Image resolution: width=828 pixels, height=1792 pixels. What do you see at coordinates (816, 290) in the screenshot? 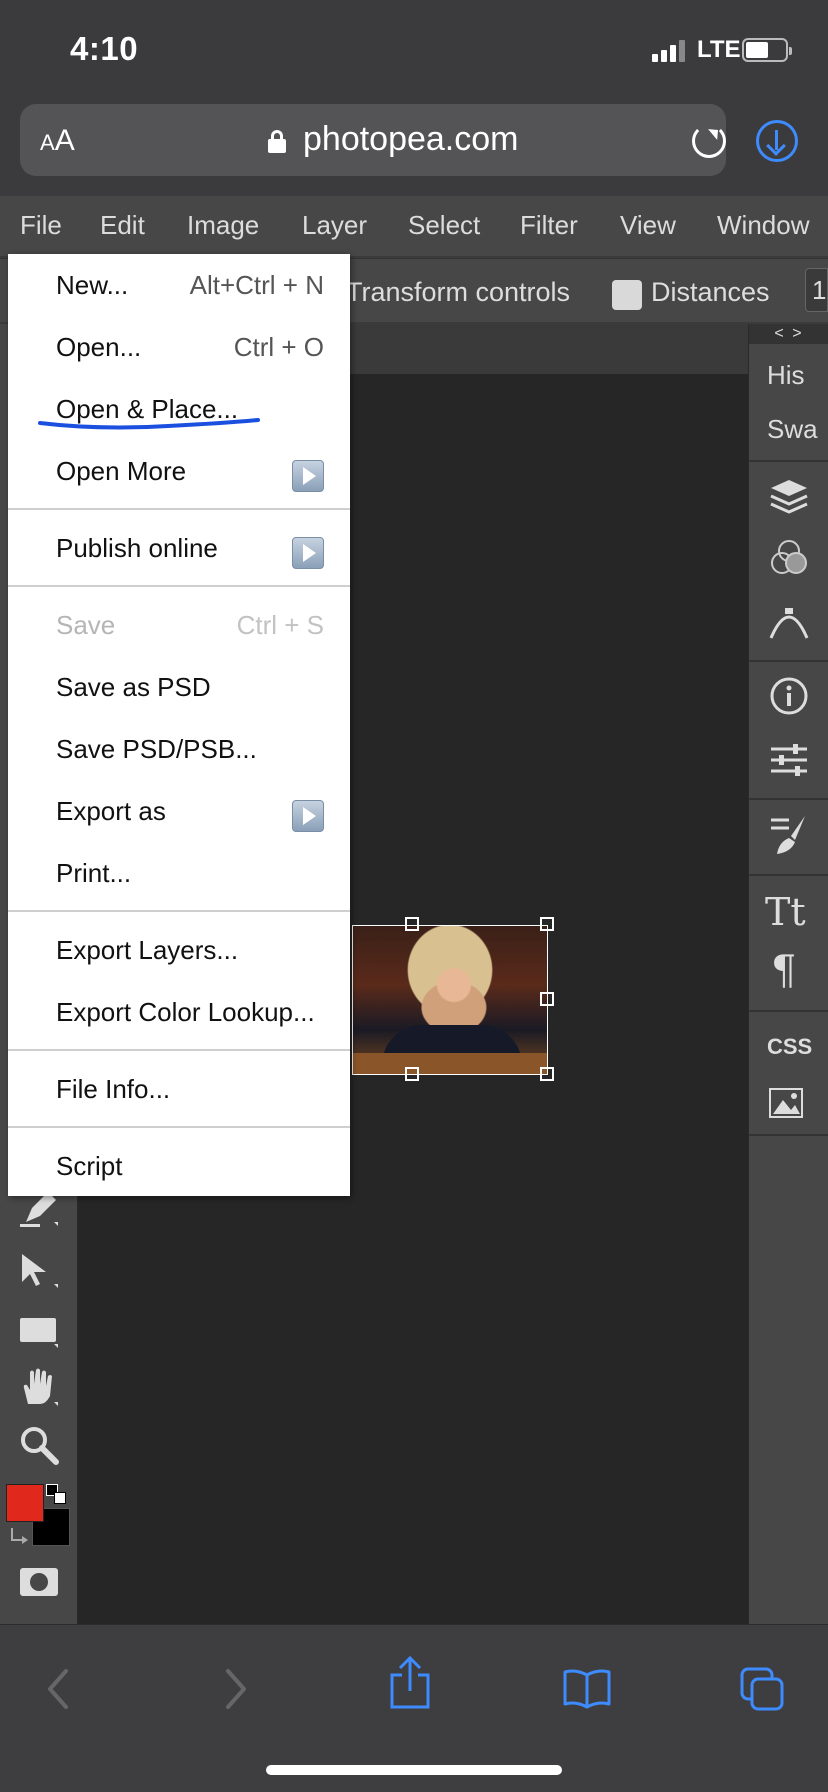
I see `options-overflow: 1` at bounding box center [816, 290].